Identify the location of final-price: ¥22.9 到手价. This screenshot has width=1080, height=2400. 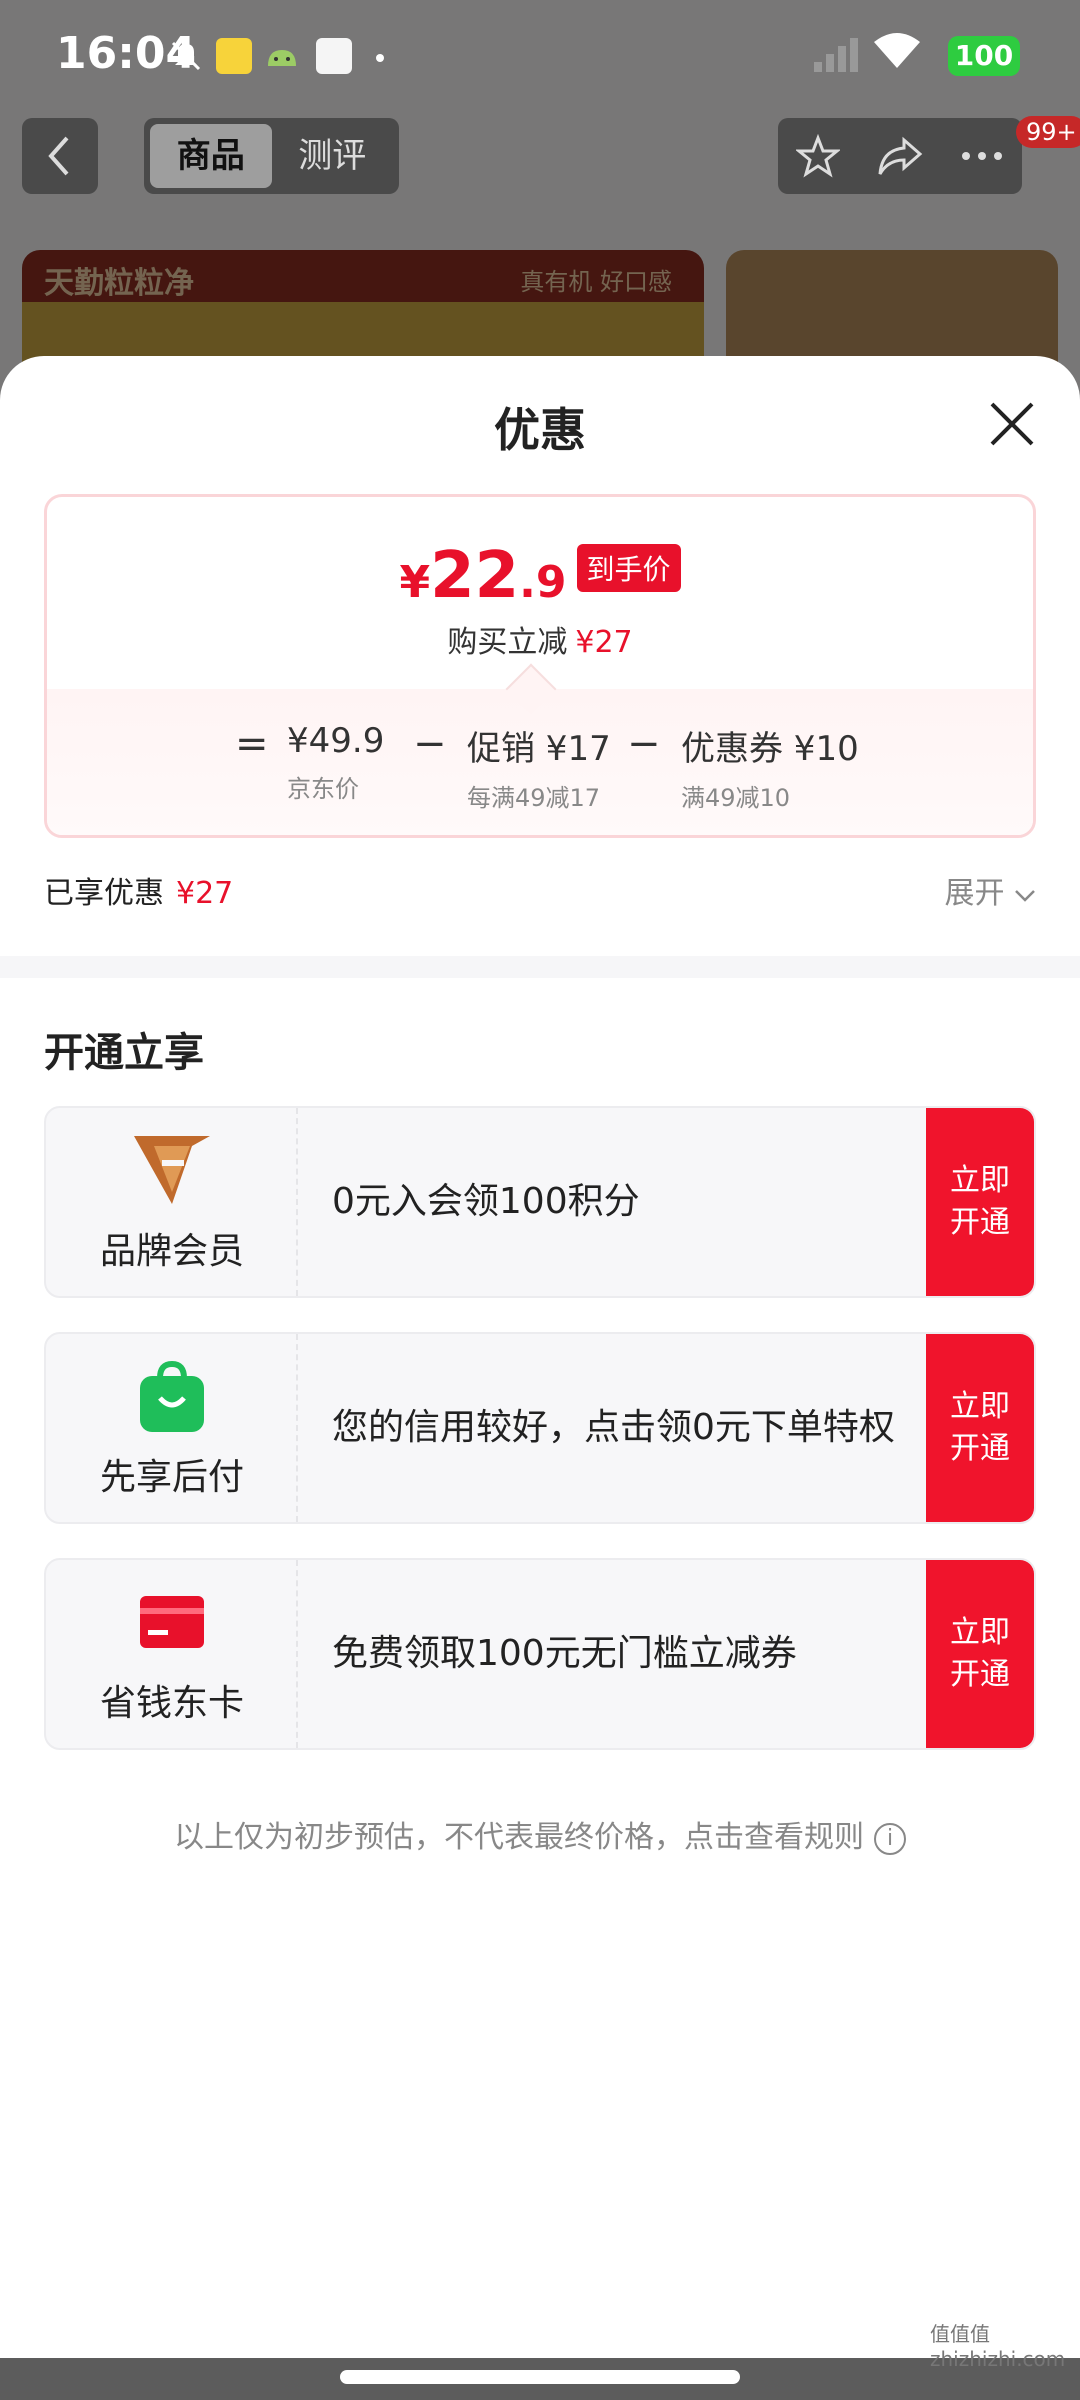
(540, 576).